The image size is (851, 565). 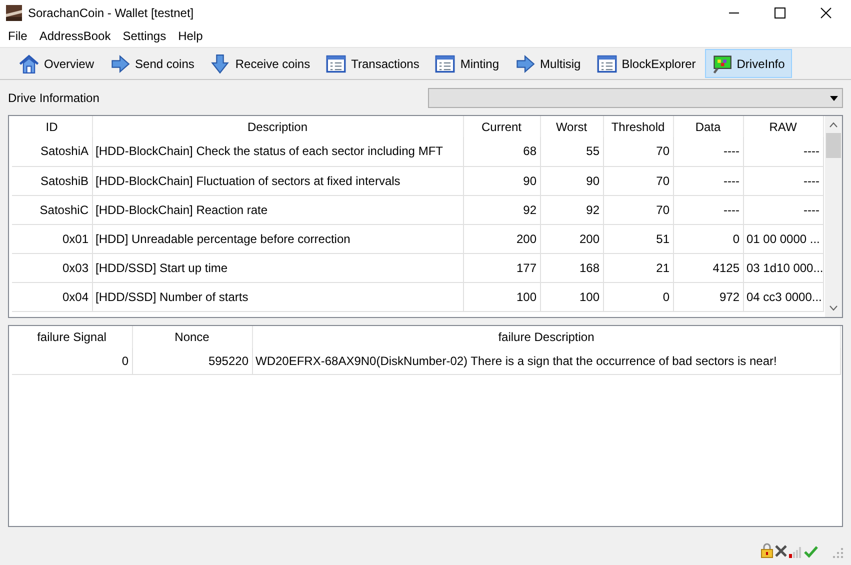 What do you see at coordinates (14, 12) in the screenshot?
I see `app-icon` at bounding box center [14, 12].